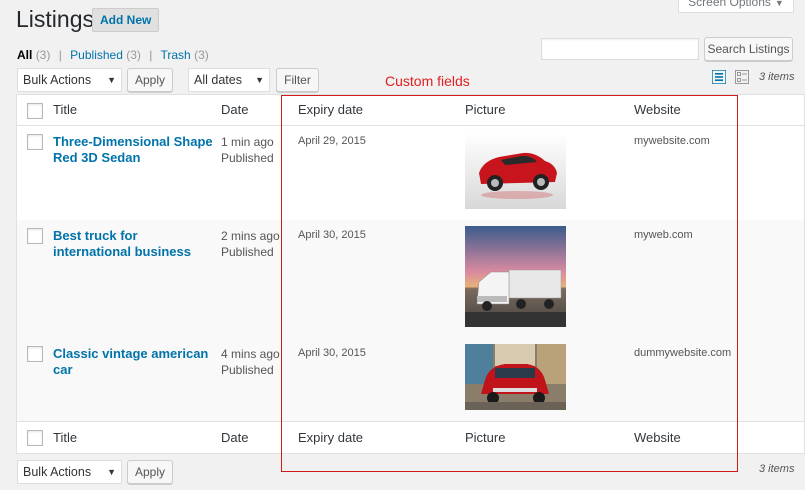 The image size is (805, 490). I want to click on listing-title-link: Classic vintage american car, so click(133, 362).